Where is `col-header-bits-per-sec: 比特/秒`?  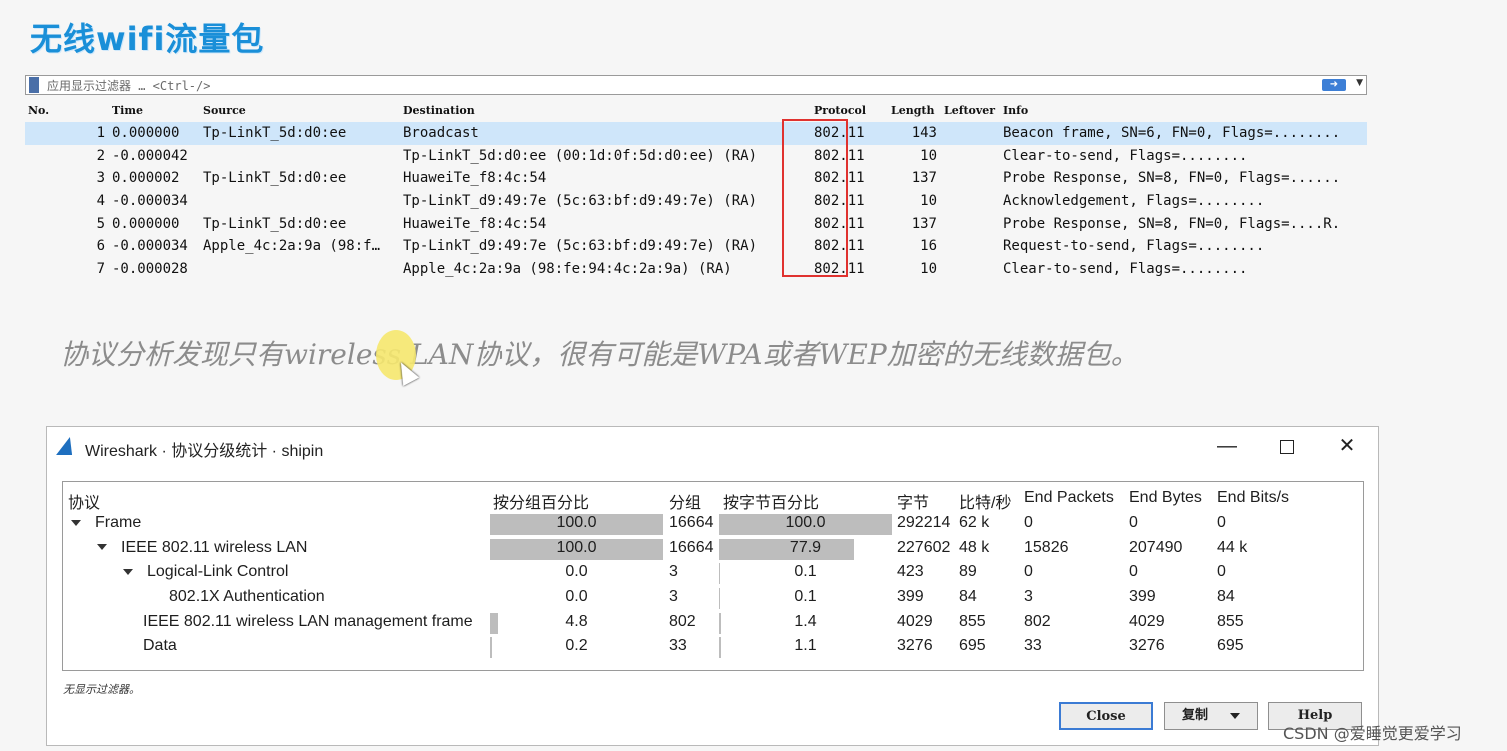
col-header-bits-per-sec: 比特/秒 is located at coordinates (985, 501).